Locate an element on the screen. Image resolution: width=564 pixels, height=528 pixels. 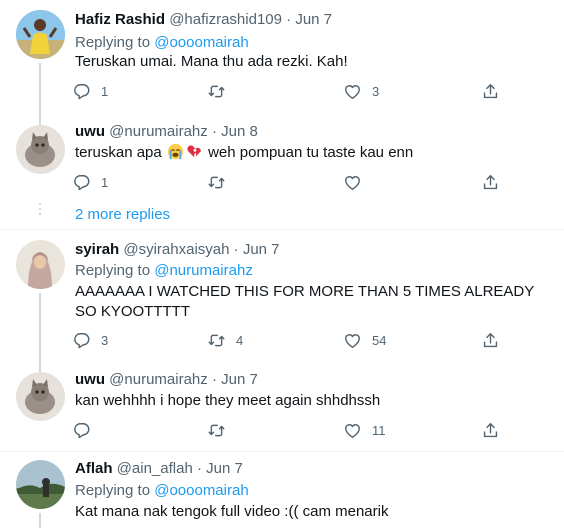
retweet-button: 4 is located at coordinates (226, 340).